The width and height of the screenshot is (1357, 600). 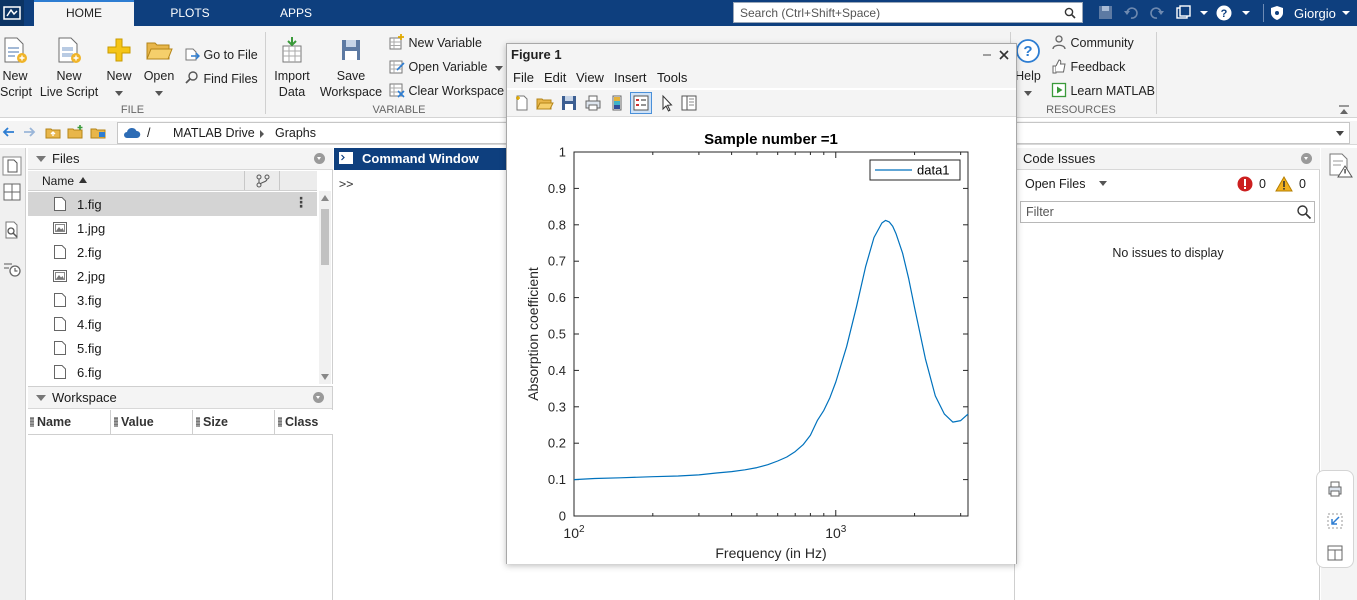 I want to click on code-issues-panel-icon, so click(x=1340, y=165).